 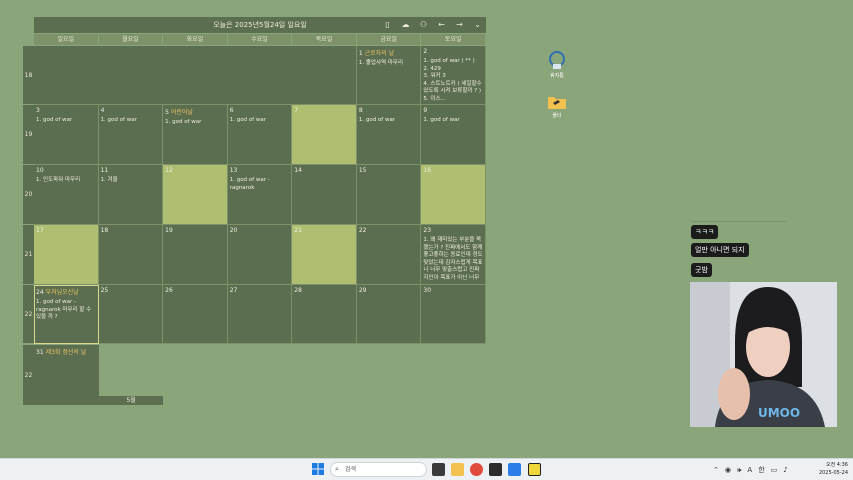 I want to click on day-header: 1 근로자의 날, so click(x=389, y=52).